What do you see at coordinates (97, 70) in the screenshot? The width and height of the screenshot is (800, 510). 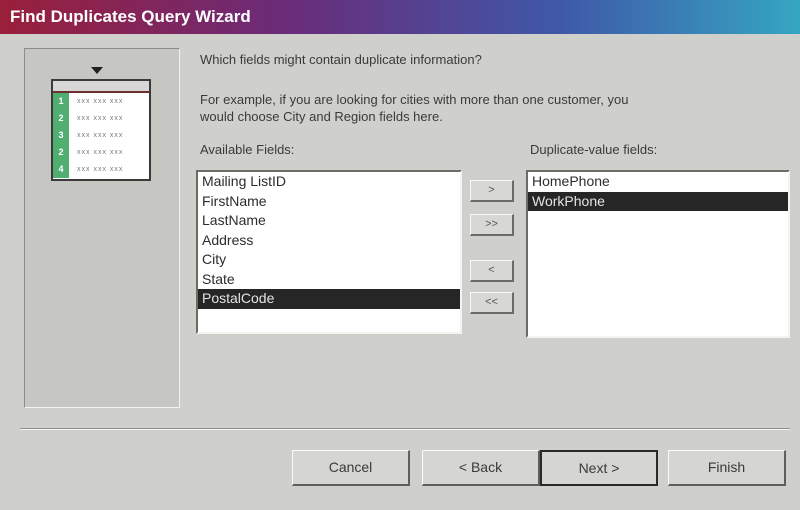 I see `down-arrow-icon` at bounding box center [97, 70].